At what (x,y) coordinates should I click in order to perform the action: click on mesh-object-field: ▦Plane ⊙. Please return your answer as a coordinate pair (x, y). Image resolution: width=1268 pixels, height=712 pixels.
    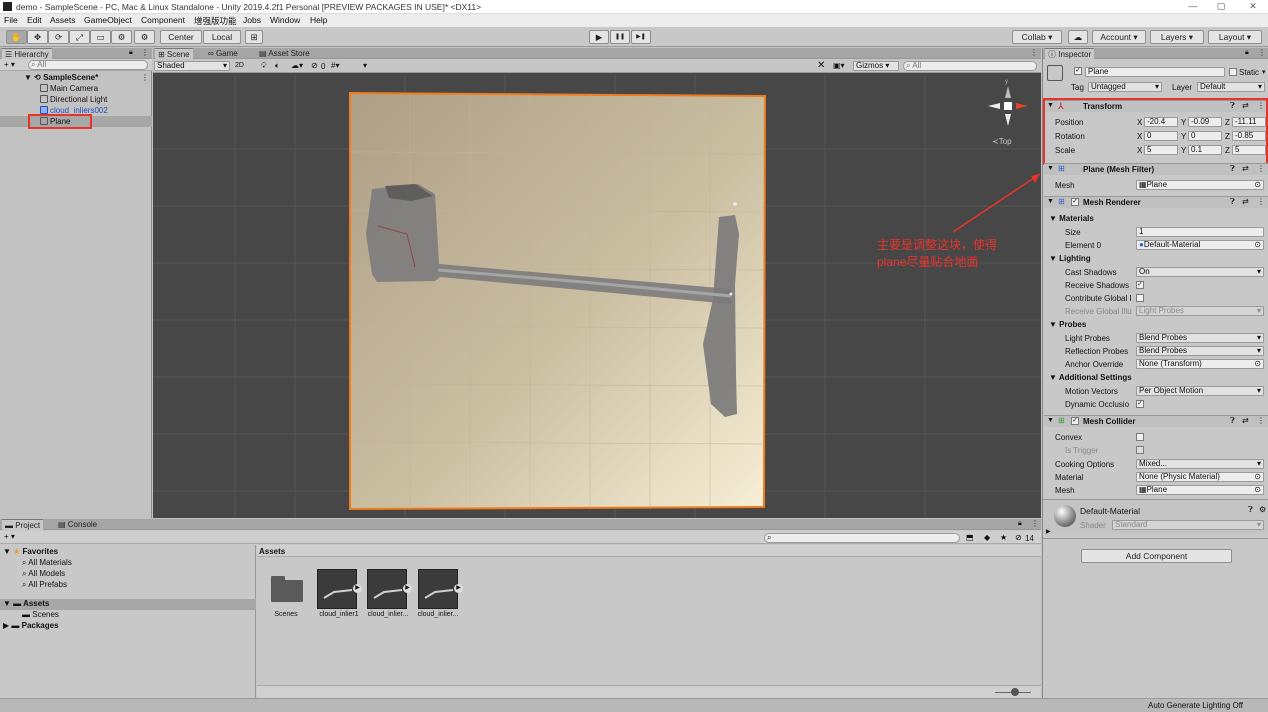
    Looking at the image, I should click on (1200, 185).